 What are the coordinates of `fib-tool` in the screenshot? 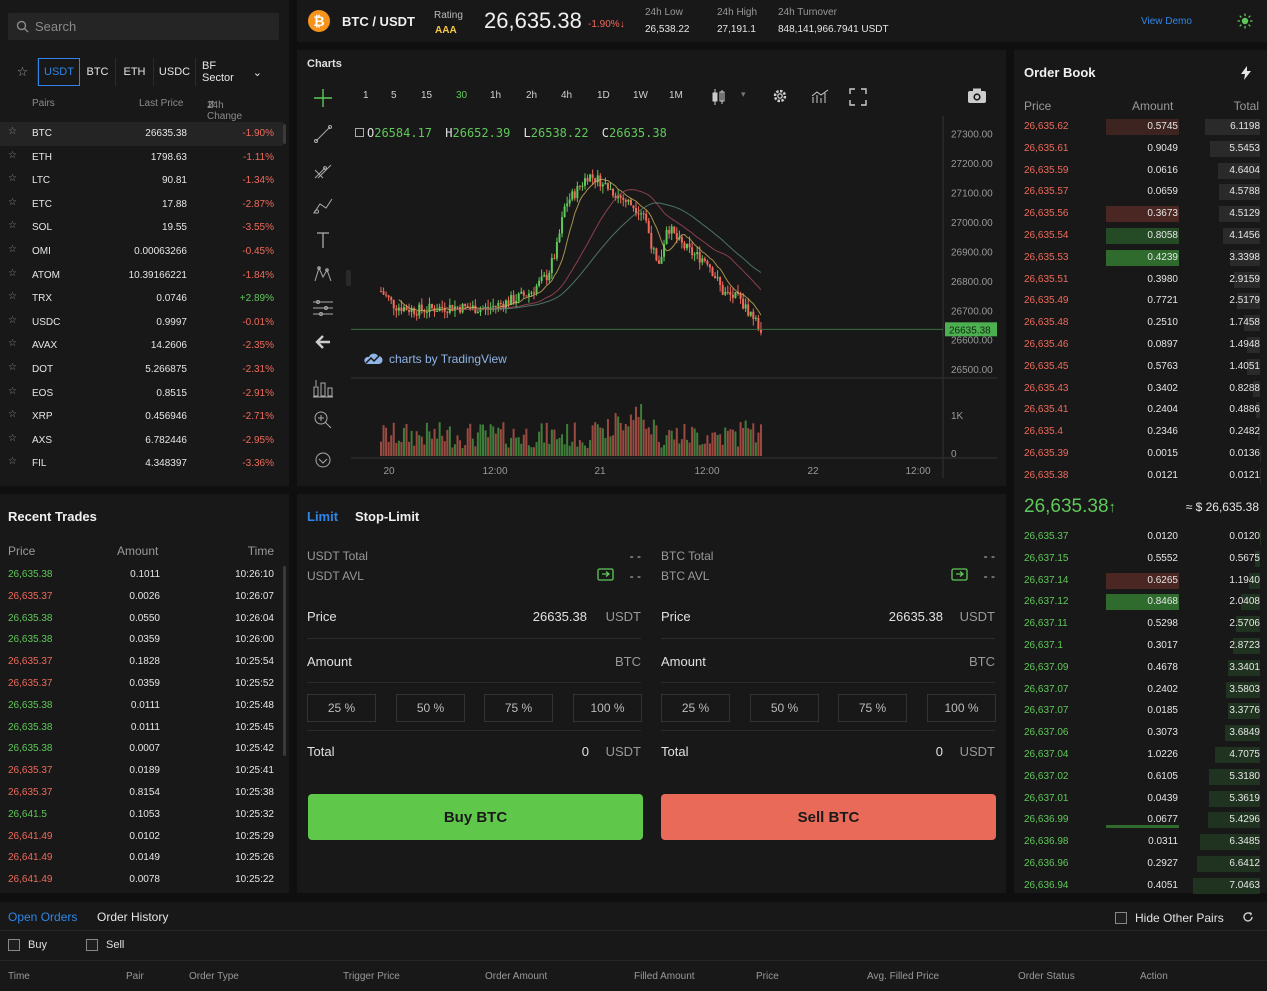 It's located at (323, 170).